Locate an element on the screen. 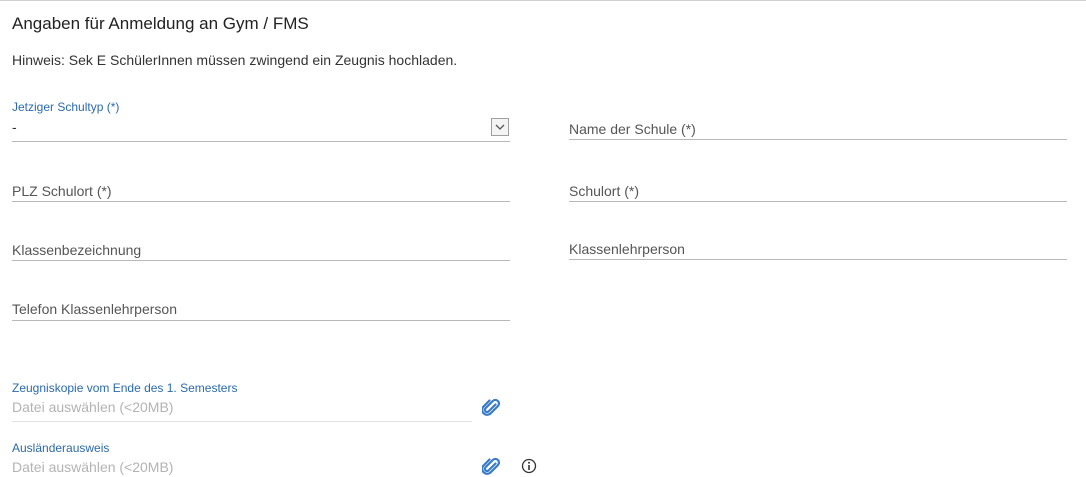 Image resolution: width=1086 pixels, height=477 pixels. section-title: Angaben für Anmeldung an Gym / FMS is located at coordinates (160, 23).